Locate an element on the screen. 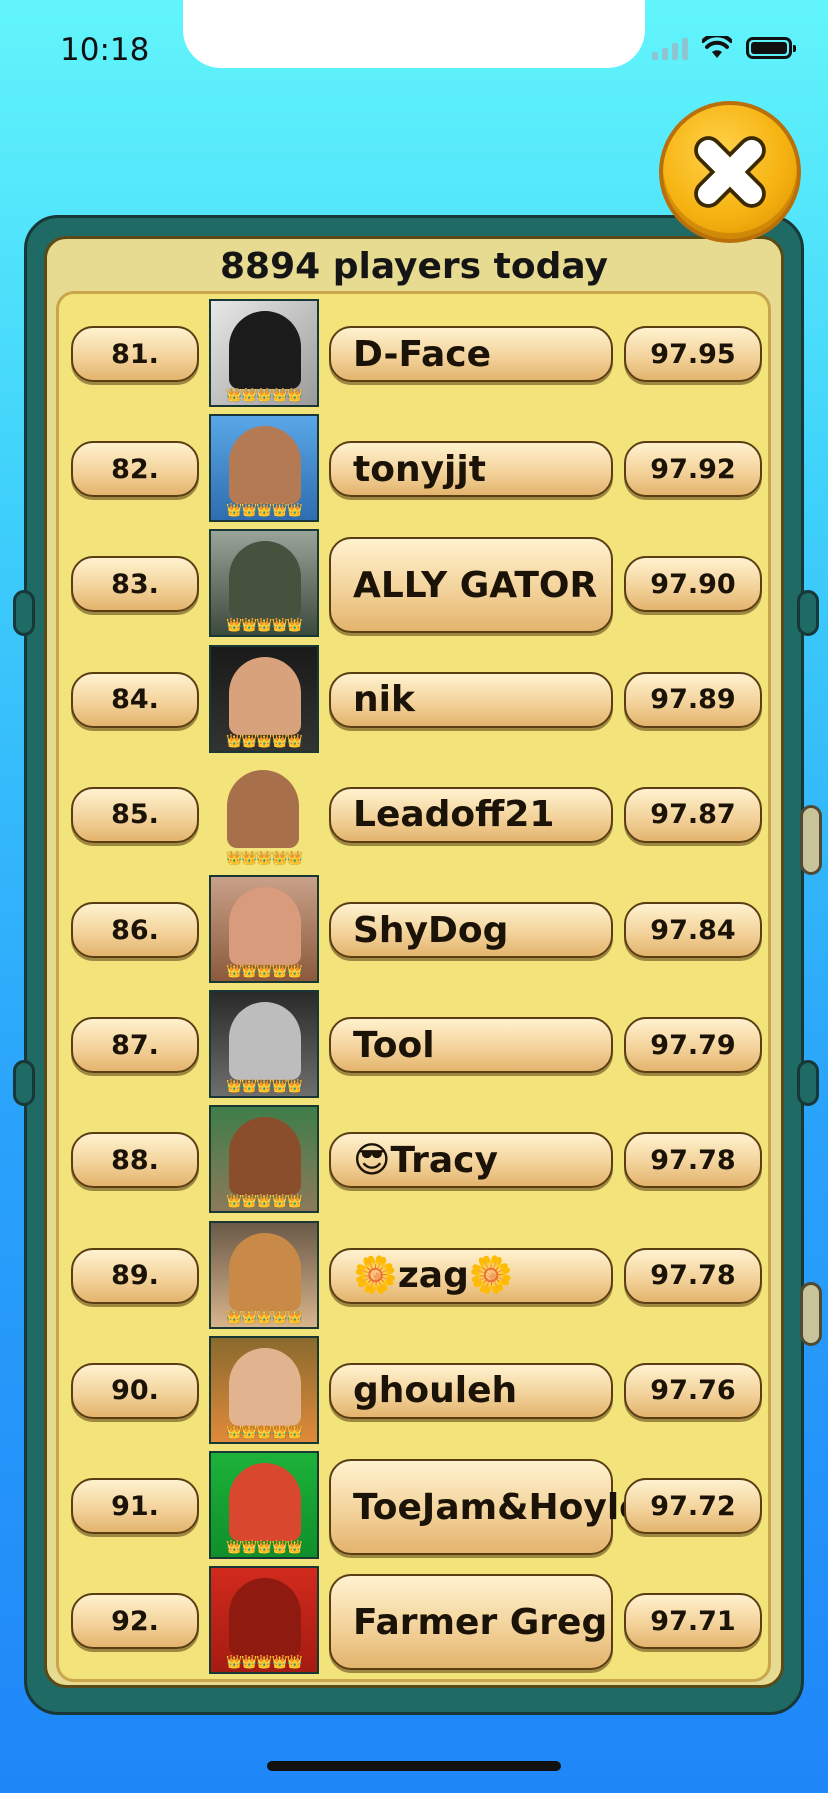 The height and width of the screenshot is (1793, 828). panel-knob-right-lower is located at coordinates (808, 1083).